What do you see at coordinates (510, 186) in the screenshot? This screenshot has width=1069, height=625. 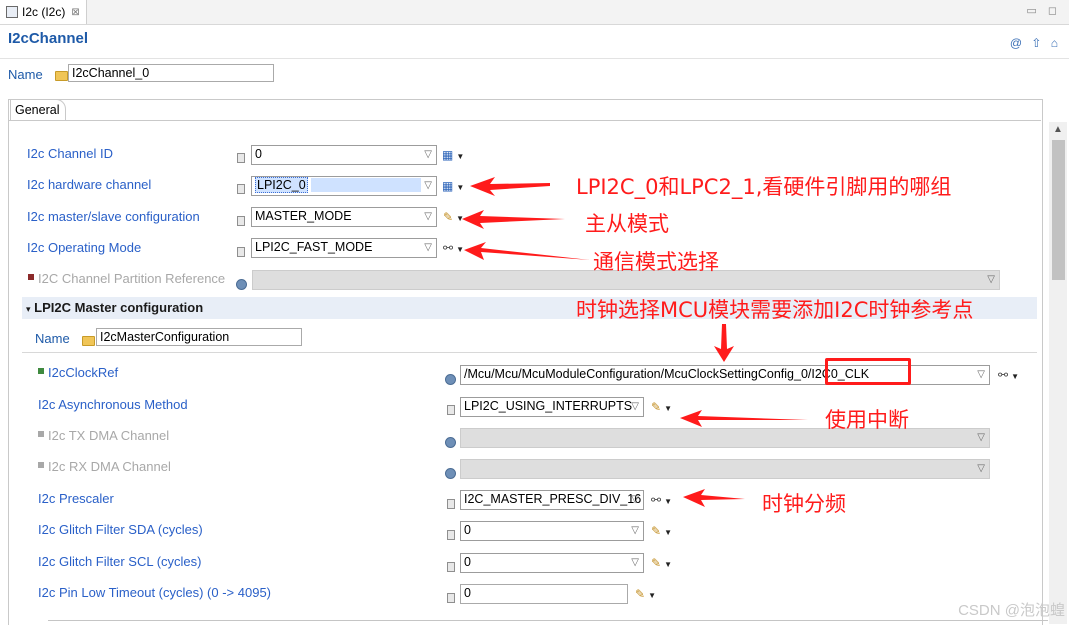 I see `arrow-hardware-channel` at bounding box center [510, 186].